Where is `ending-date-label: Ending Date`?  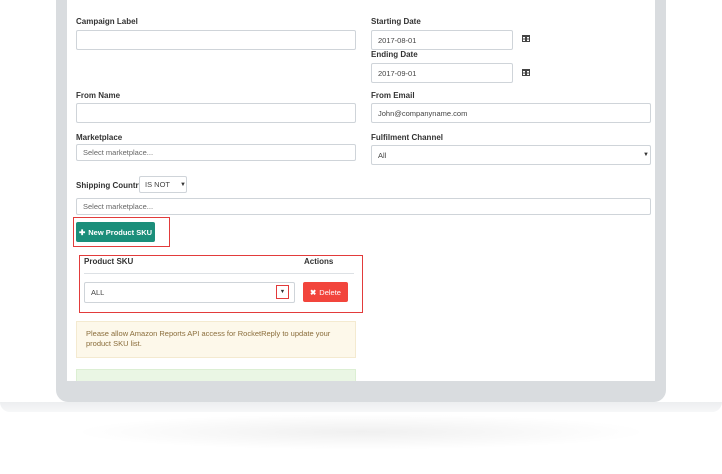 ending-date-label: Ending Date is located at coordinates (394, 54).